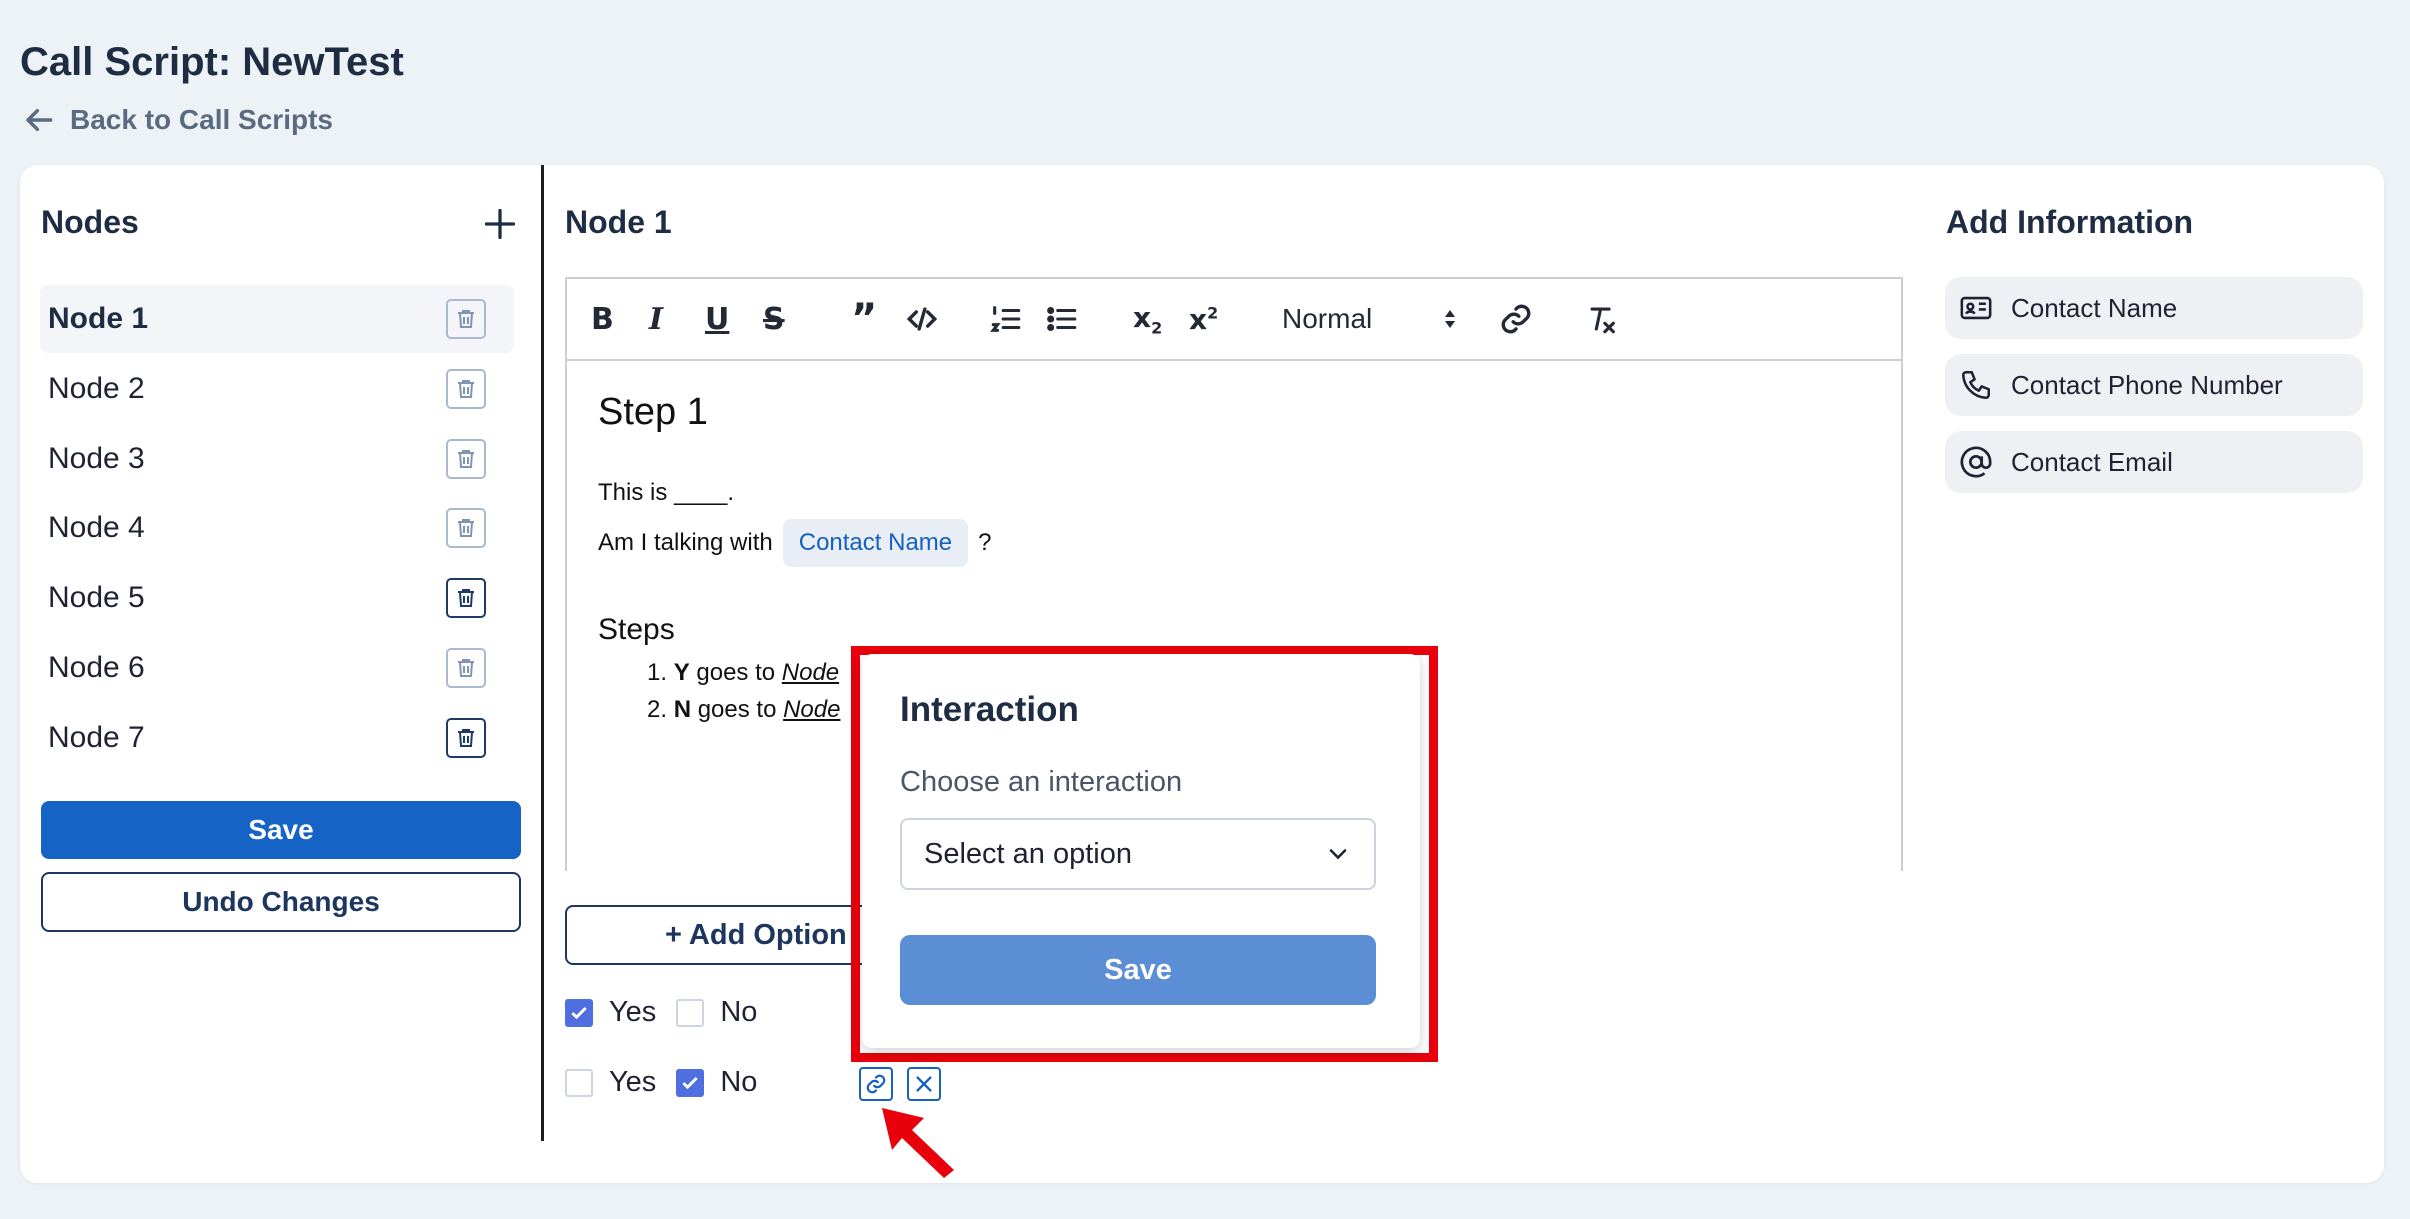 This screenshot has width=2410, height=1219. I want to click on node-item-5: Node 5, so click(277, 598).